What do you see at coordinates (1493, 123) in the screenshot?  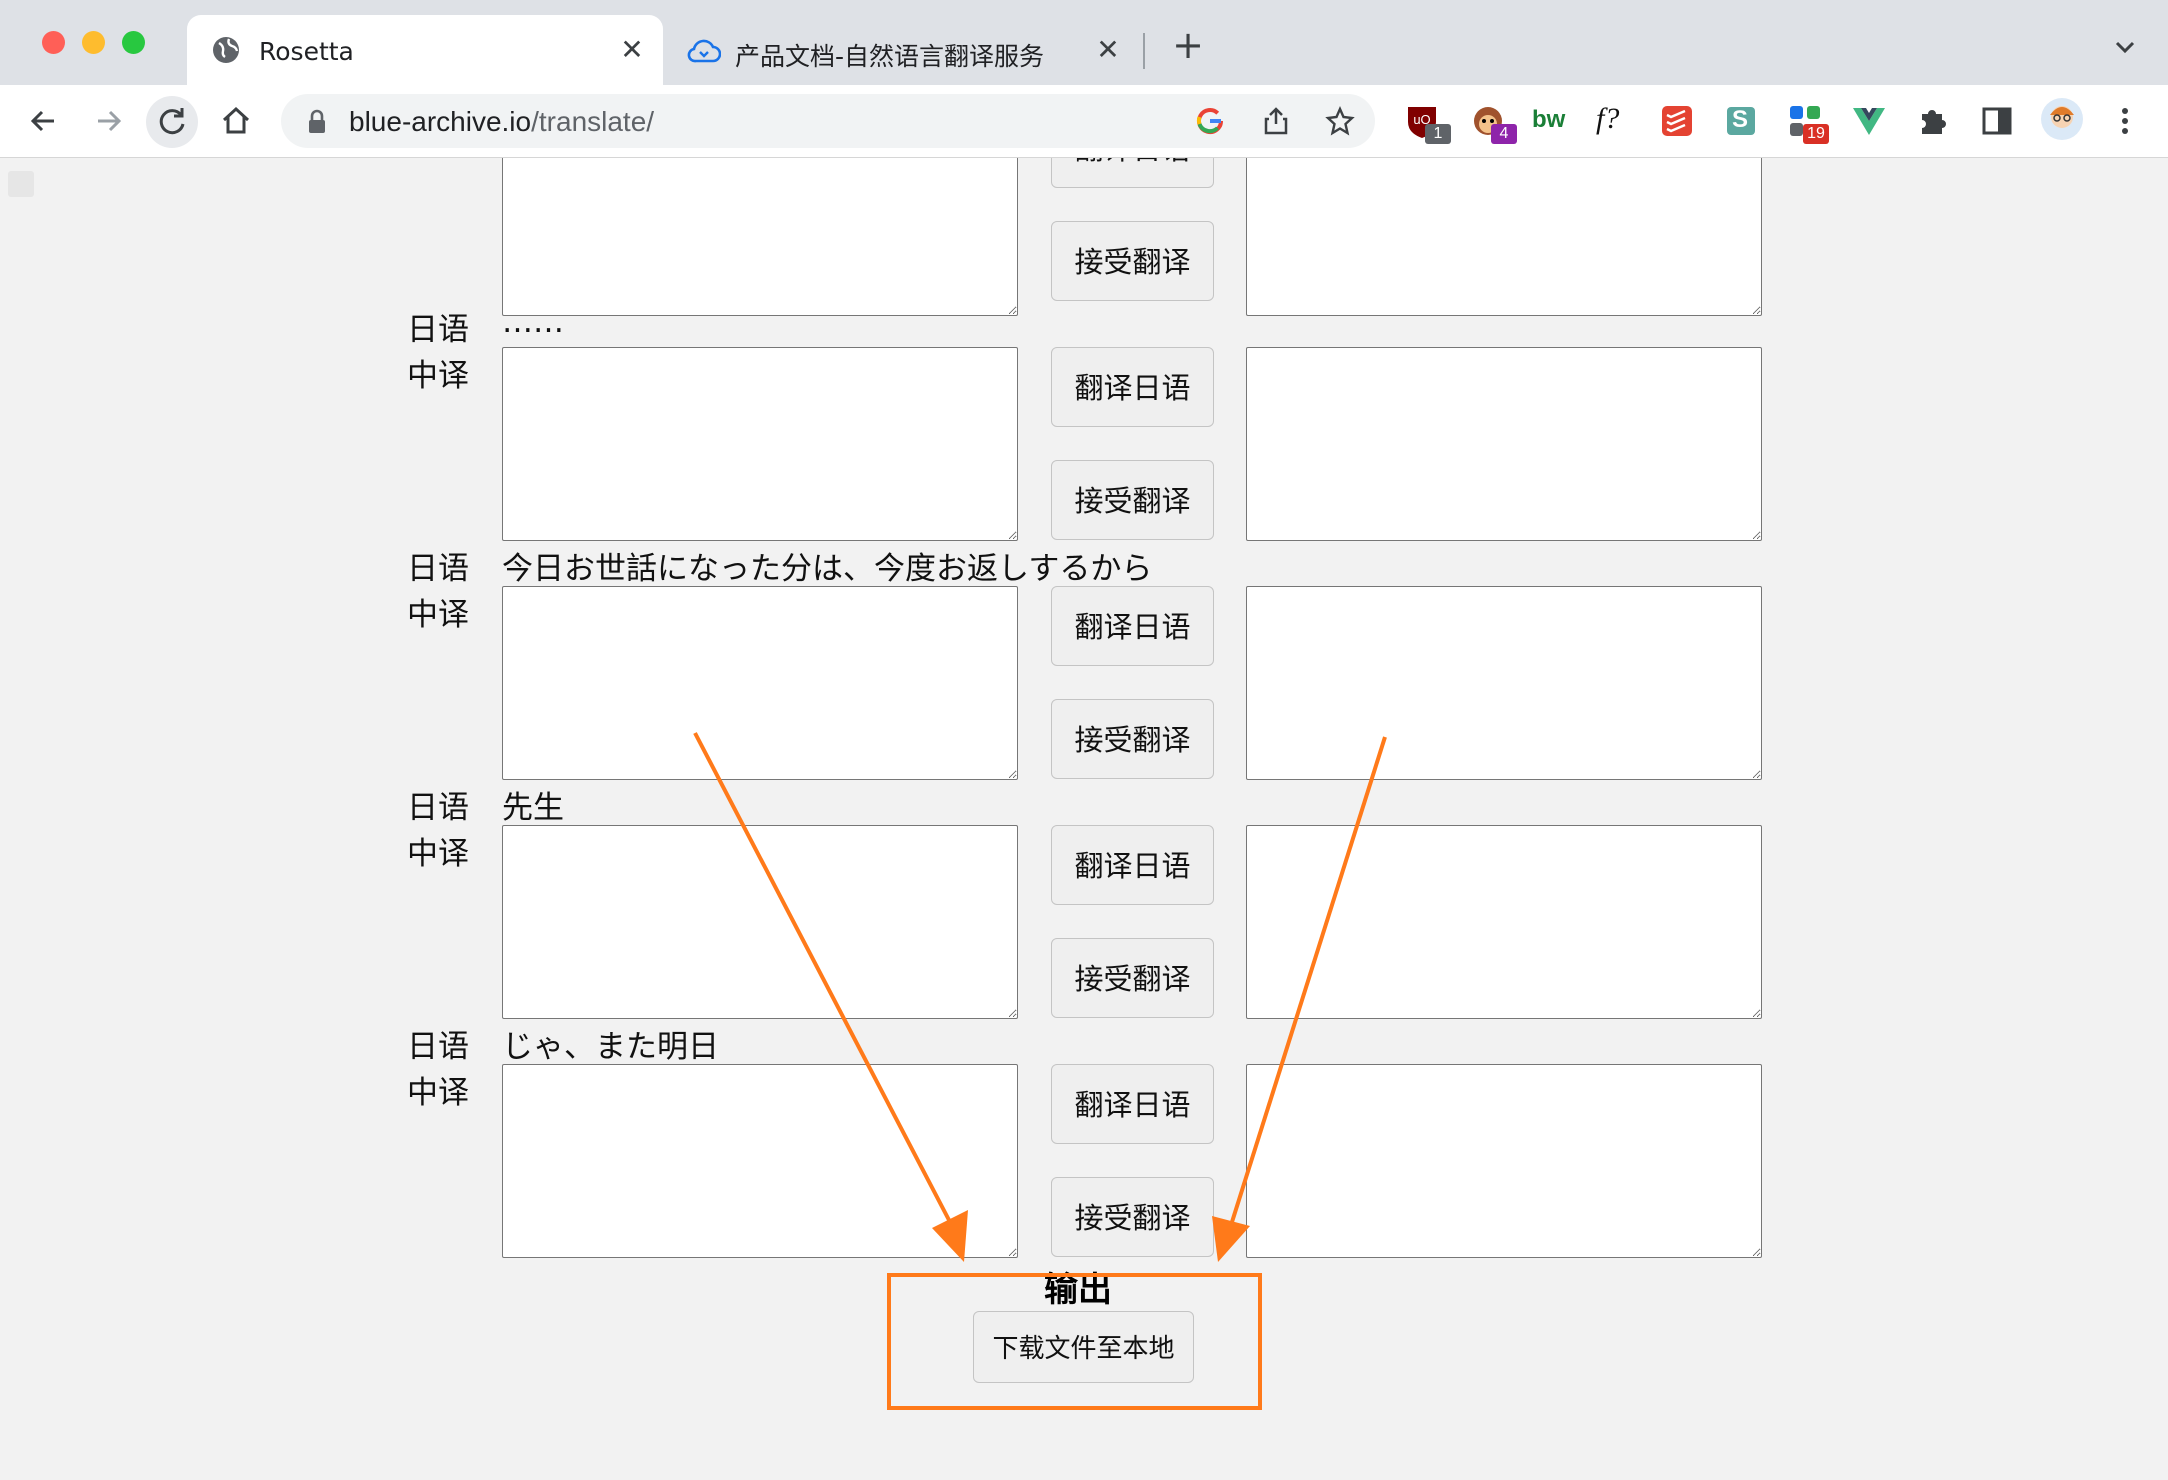 I see `monkey-icon: 4` at bounding box center [1493, 123].